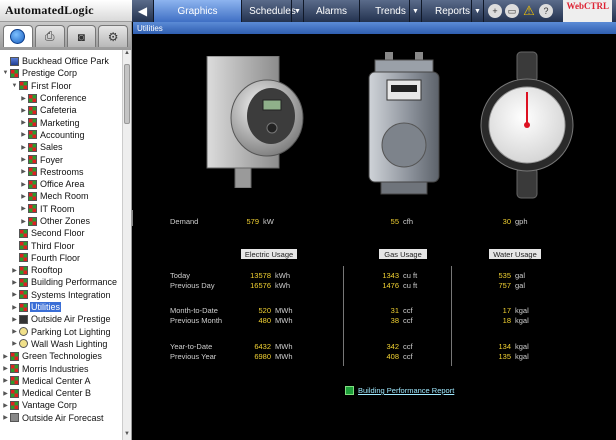  What do you see at coordinates (61, 209) in the screenshot?
I see `tree-item: ▶ IT Room` at bounding box center [61, 209].